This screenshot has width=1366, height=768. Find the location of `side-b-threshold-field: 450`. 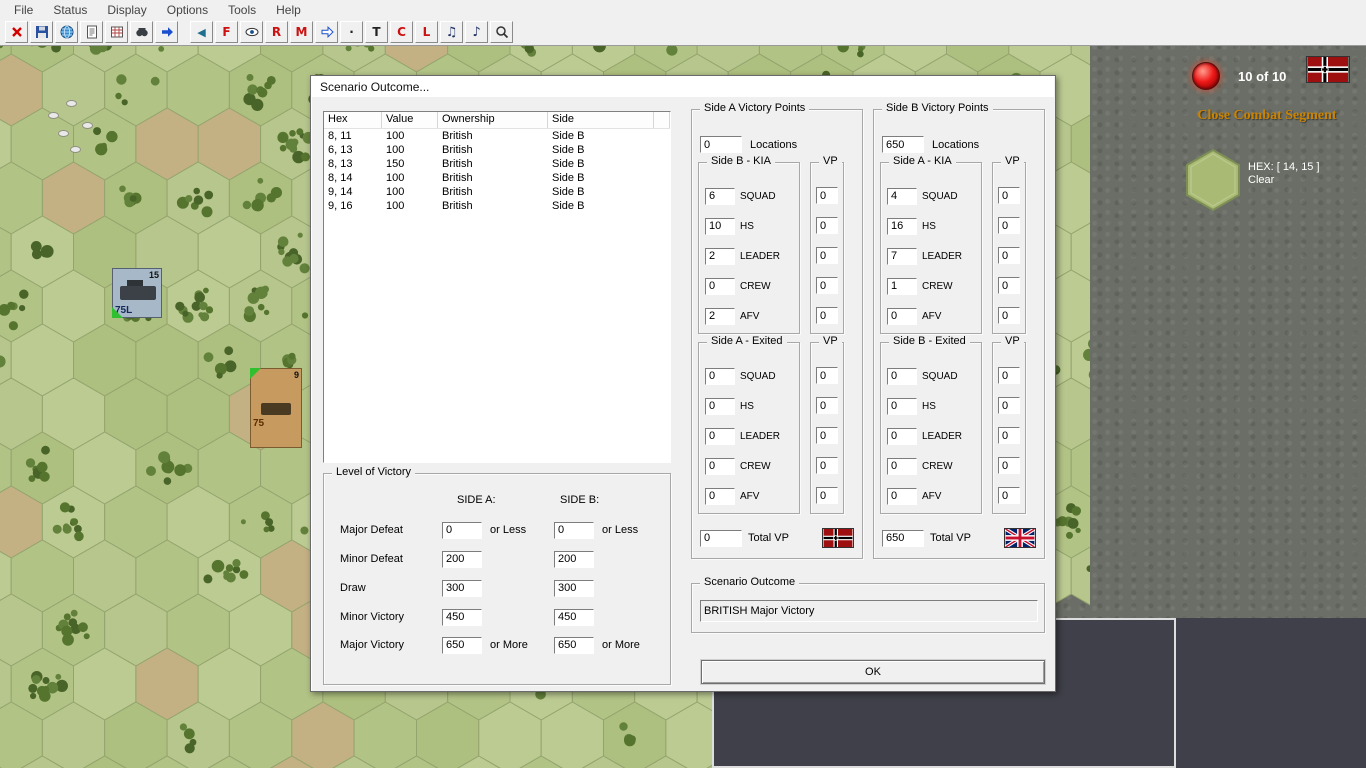

side-b-threshold-field: 450 is located at coordinates (574, 617).